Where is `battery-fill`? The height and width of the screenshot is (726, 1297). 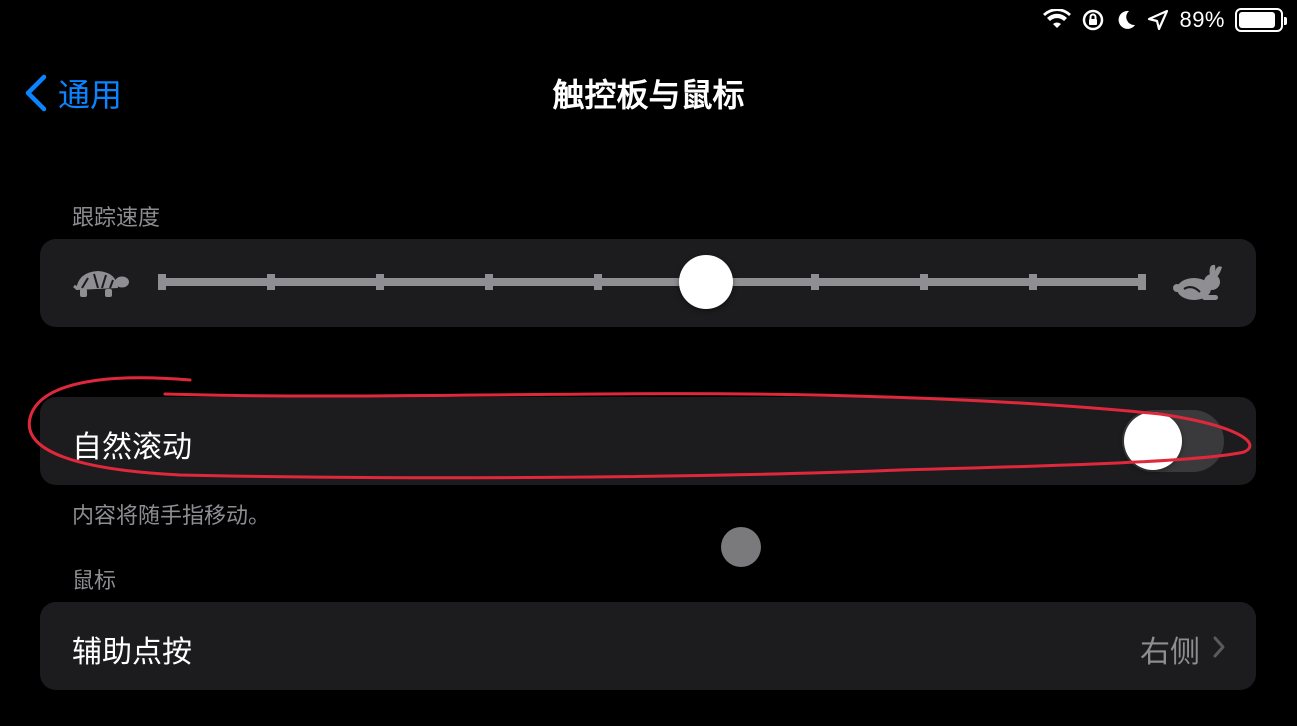
battery-fill is located at coordinates (1257, 20).